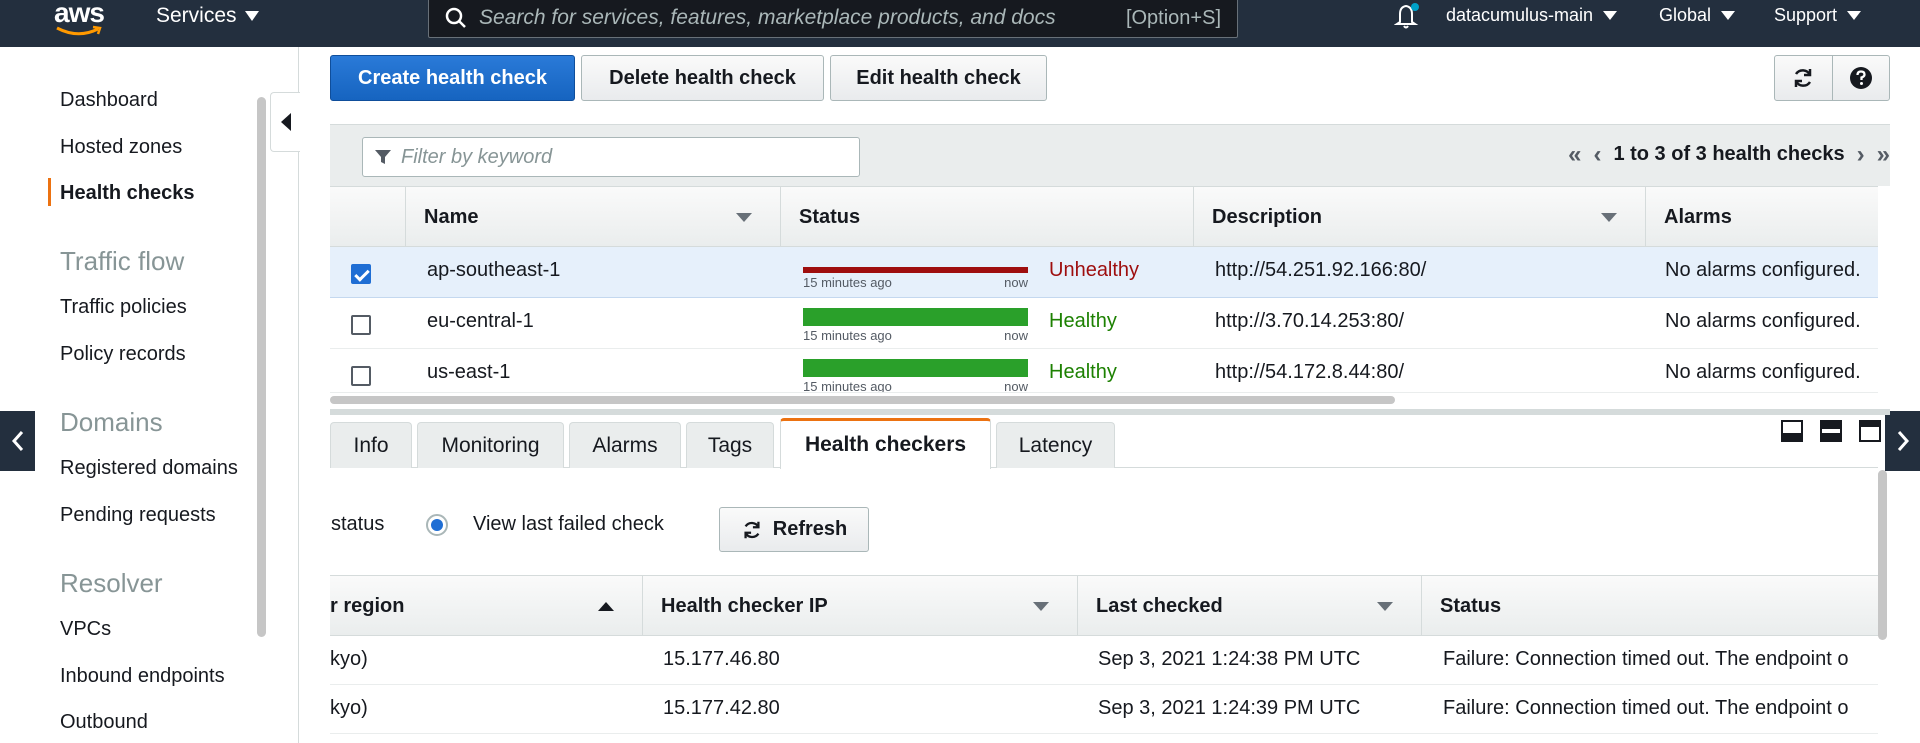 This screenshot has height=743, width=1920. What do you see at coordinates (568, 524) in the screenshot?
I see `view-last-failed-label: View last failed check` at bounding box center [568, 524].